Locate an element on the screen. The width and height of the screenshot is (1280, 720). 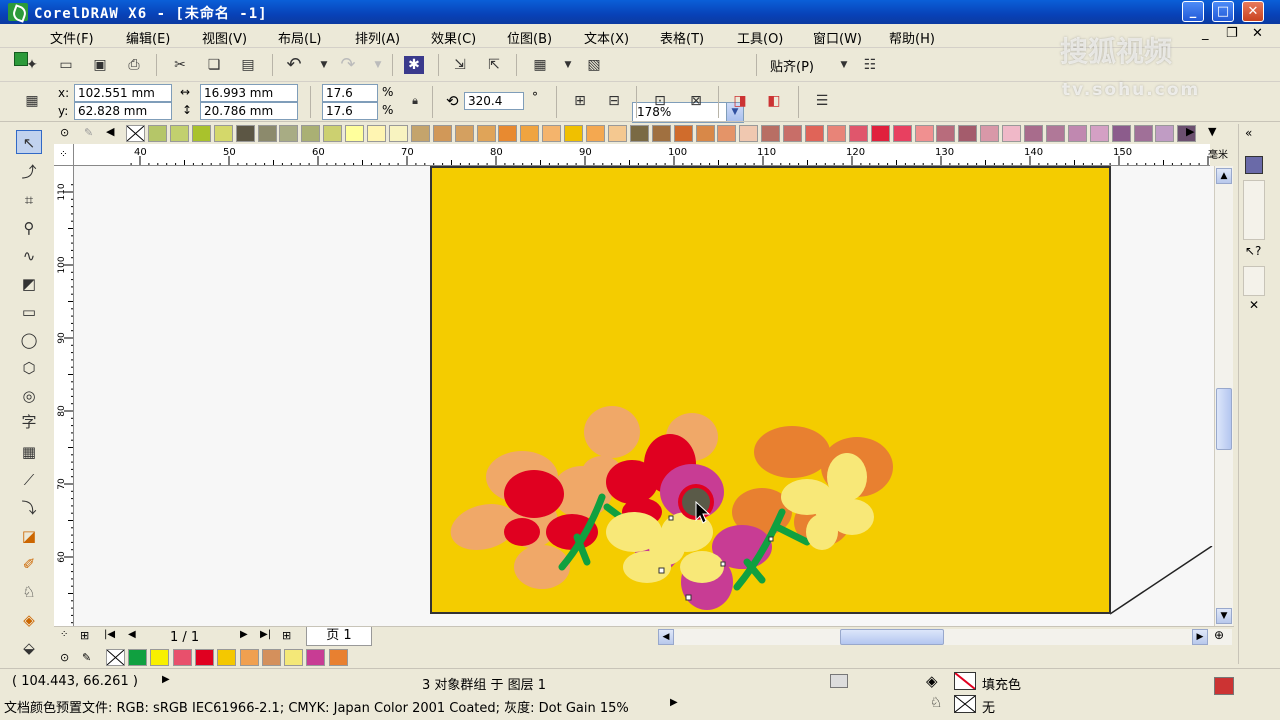
table-tool-icon: ▦ is located at coordinates (29, 452).